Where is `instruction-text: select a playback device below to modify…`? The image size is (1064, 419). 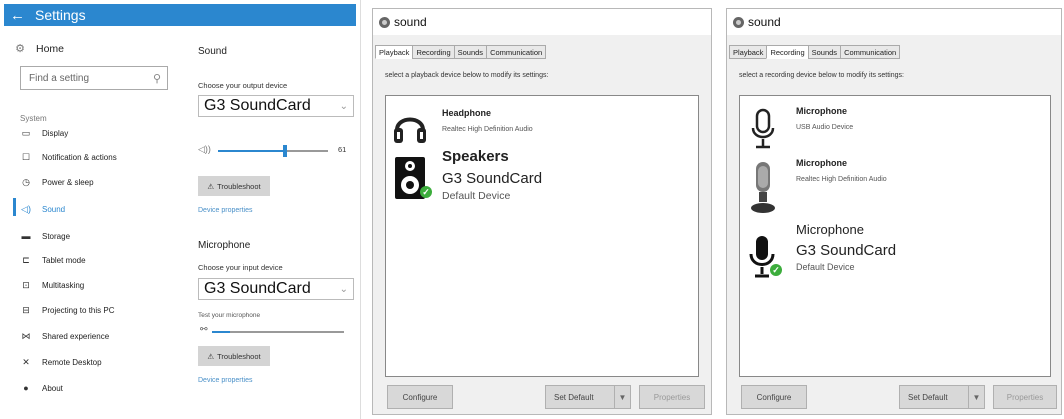 instruction-text: select a playback device below to modify… is located at coordinates (467, 75).